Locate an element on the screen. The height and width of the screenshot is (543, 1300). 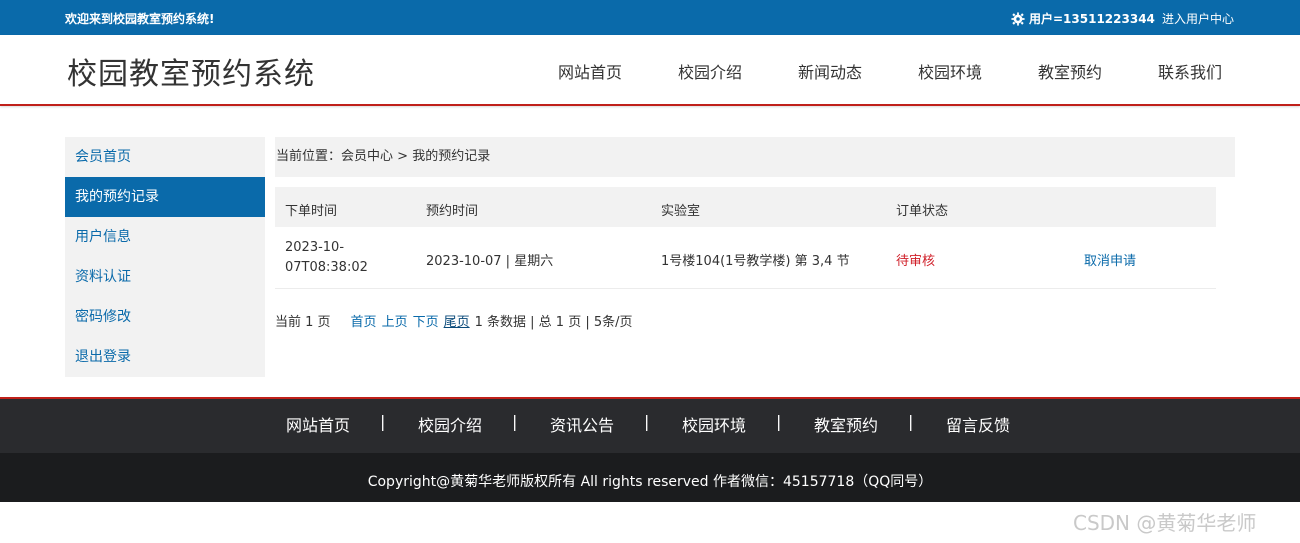
top-bar: 欢迎来到校园教室预约系统! 用户=13511223344 进入用户中心 is located at coordinates (650, 17).